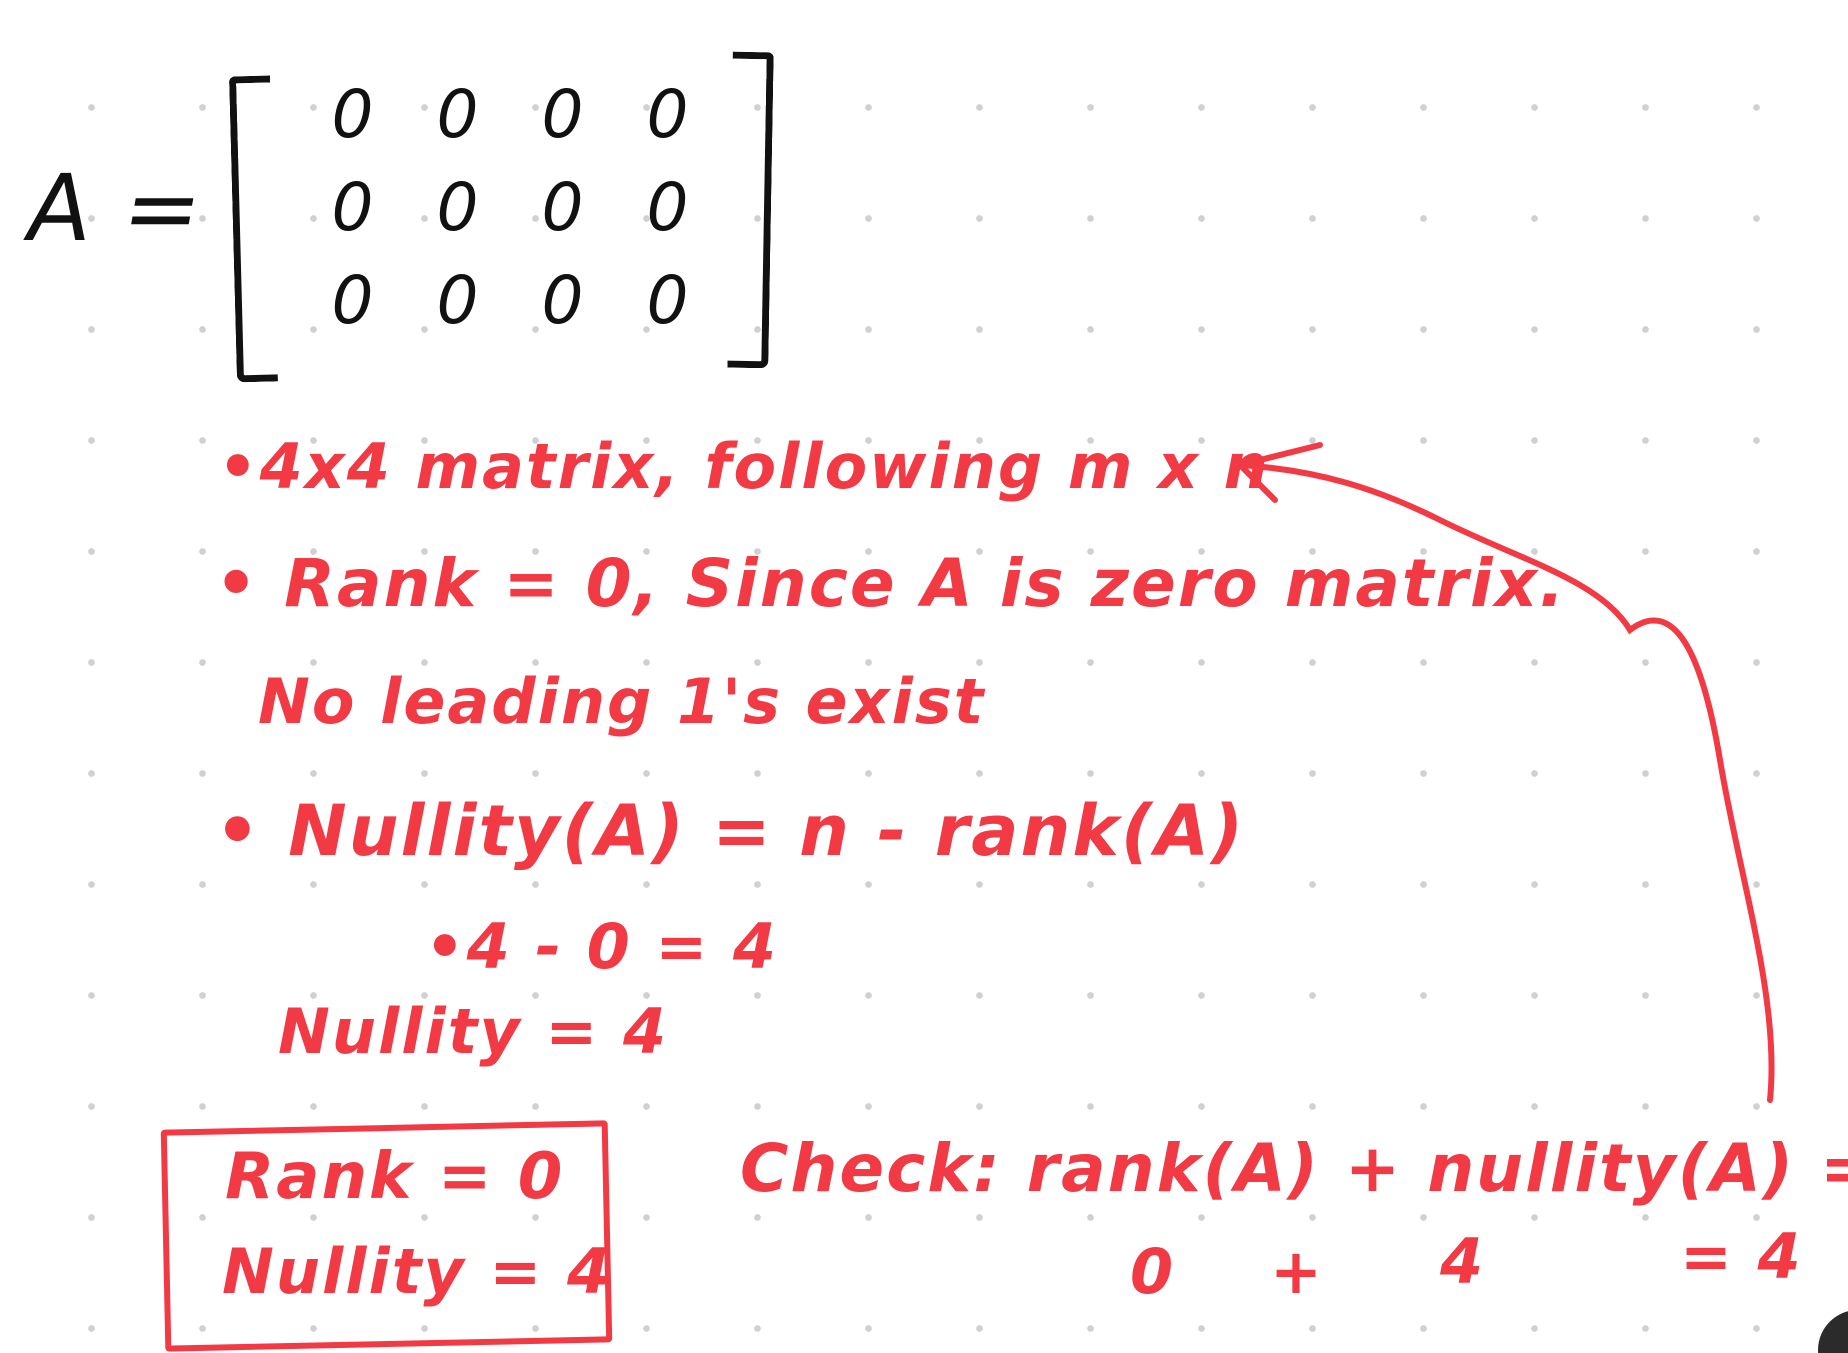 Image resolution: width=1848 pixels, height=1353 pixels. What do you see at coordinates (744, 466) in the screenshot?
I see `note-matrix-size: •4x4 matrix, following m x n` at bounding box center [744, 466].